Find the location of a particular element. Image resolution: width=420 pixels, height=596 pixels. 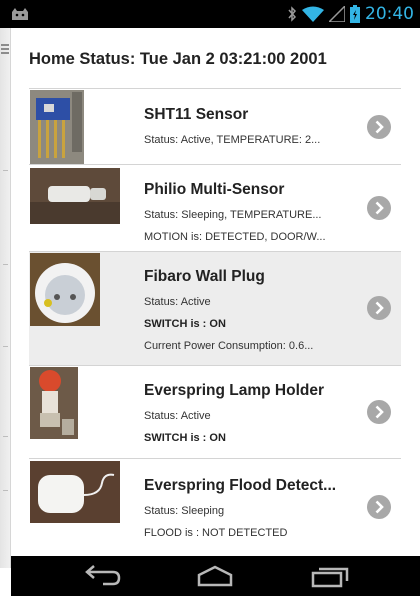

everspring-flood-detector-photo is located at coordinates (75, 492).